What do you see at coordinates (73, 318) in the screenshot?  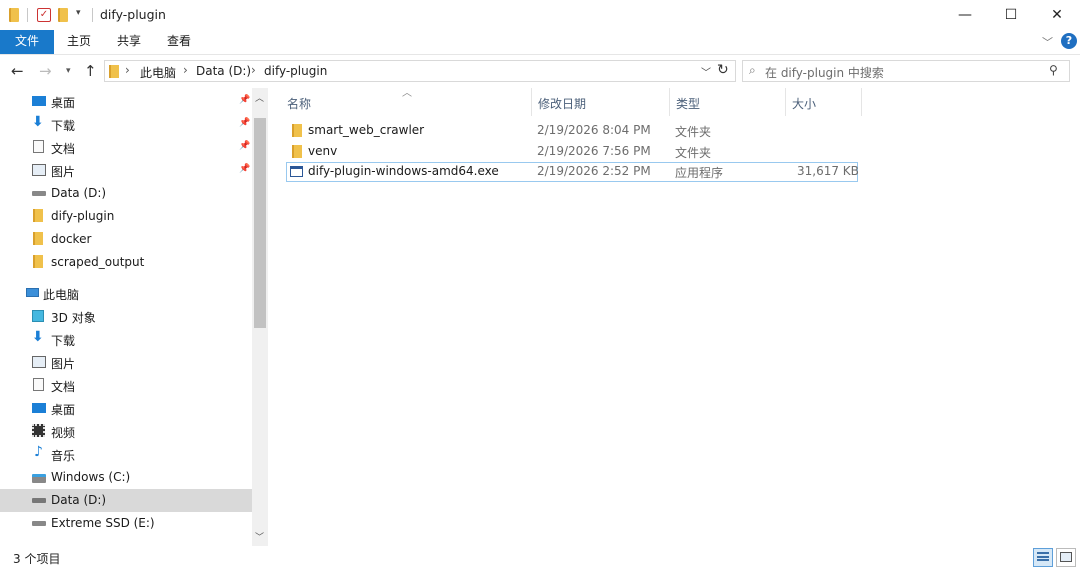 I see `tree-item-label: 3D 对象` at bounding box center [73, 318].